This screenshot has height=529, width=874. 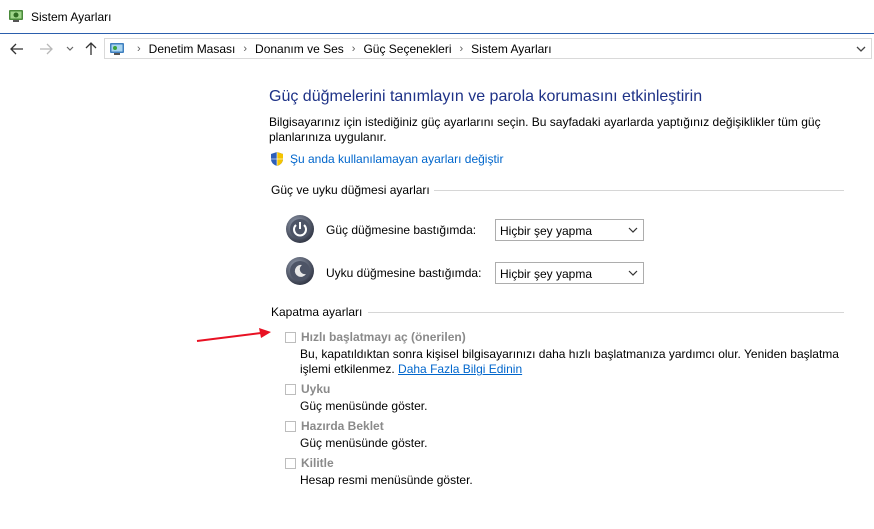 What do you see at coordinates (364, 443) in the screenshot?
I see `hibernate-description: Güç menüsünde göster.` at bounding box center [364, 443].